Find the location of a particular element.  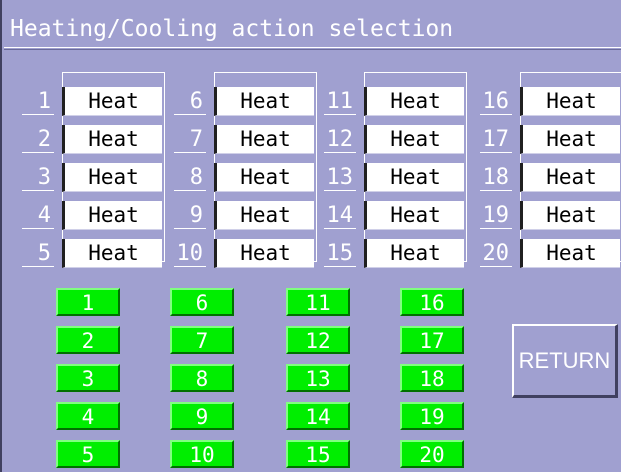

channel-row: 20 Heat is located at coordinates (550, 254).